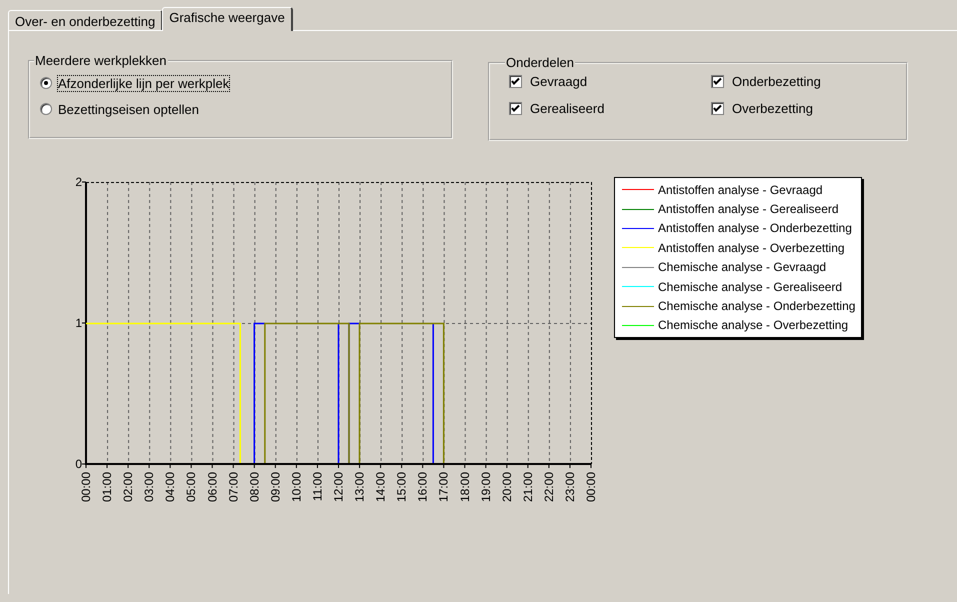  What do you see at coordinates (170, 487) in the screenshot?
I see `axis-label: 04:00` at bounding box center [170, 487].